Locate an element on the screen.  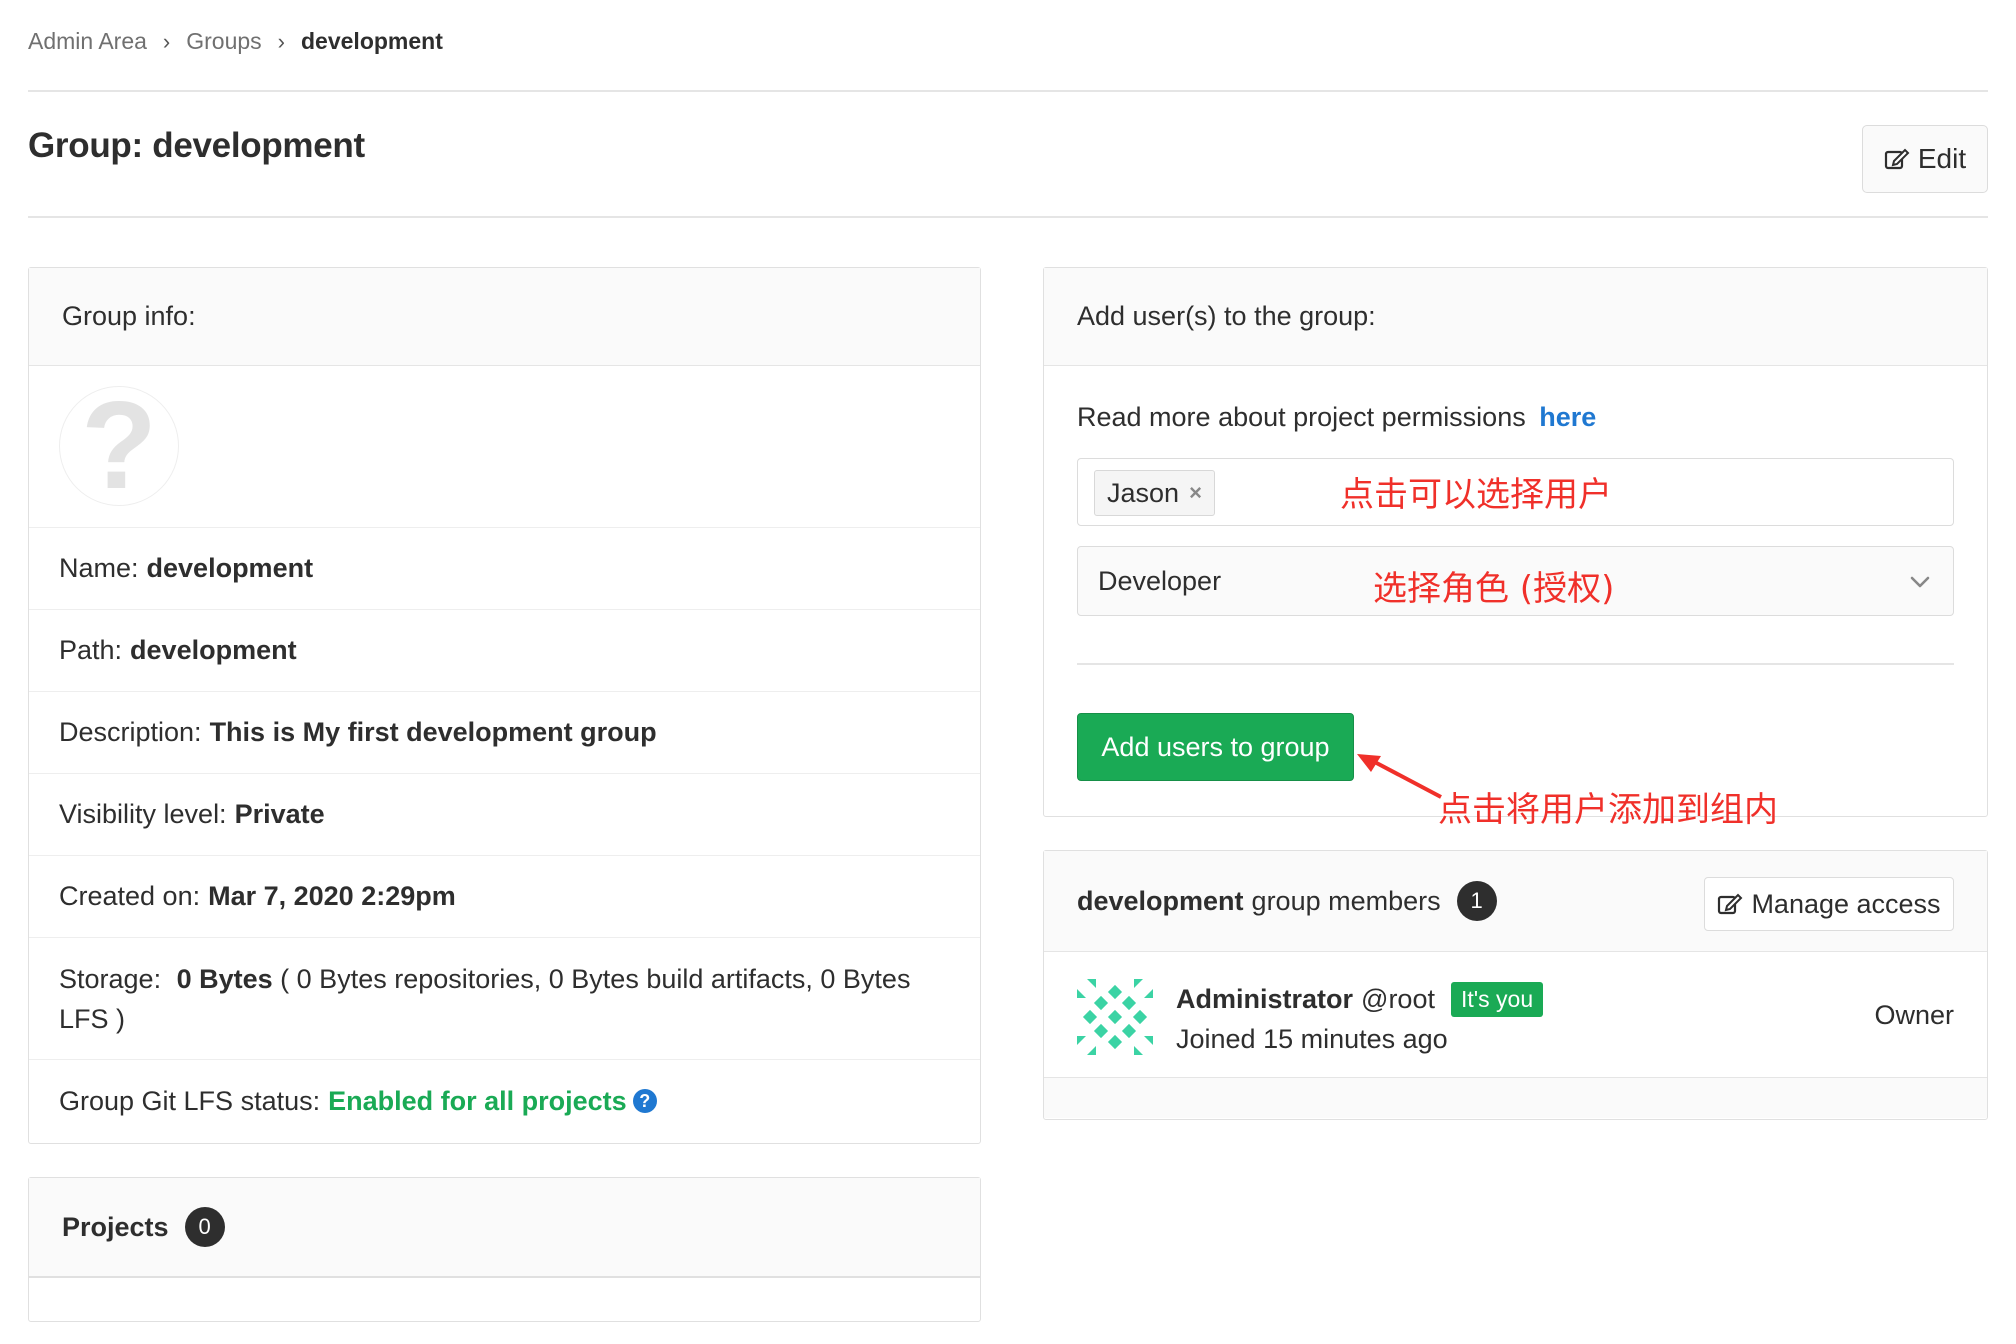
projects-title: Projects is located at coordinates (115, 1226).